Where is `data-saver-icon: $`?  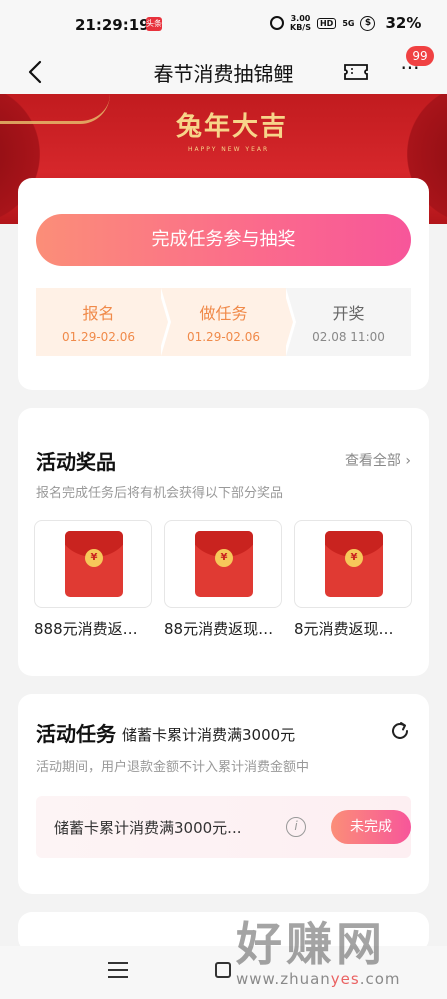
data-saver-icon: $ is located at coordinates (368, 23).